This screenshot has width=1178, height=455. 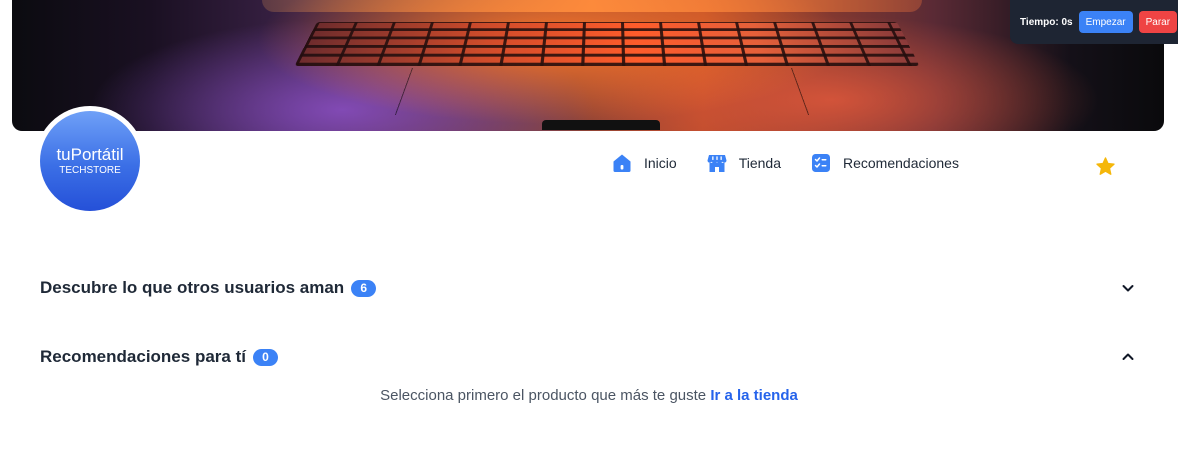 I want to click on chevron-down-icon, so click(x=1128, y=288).